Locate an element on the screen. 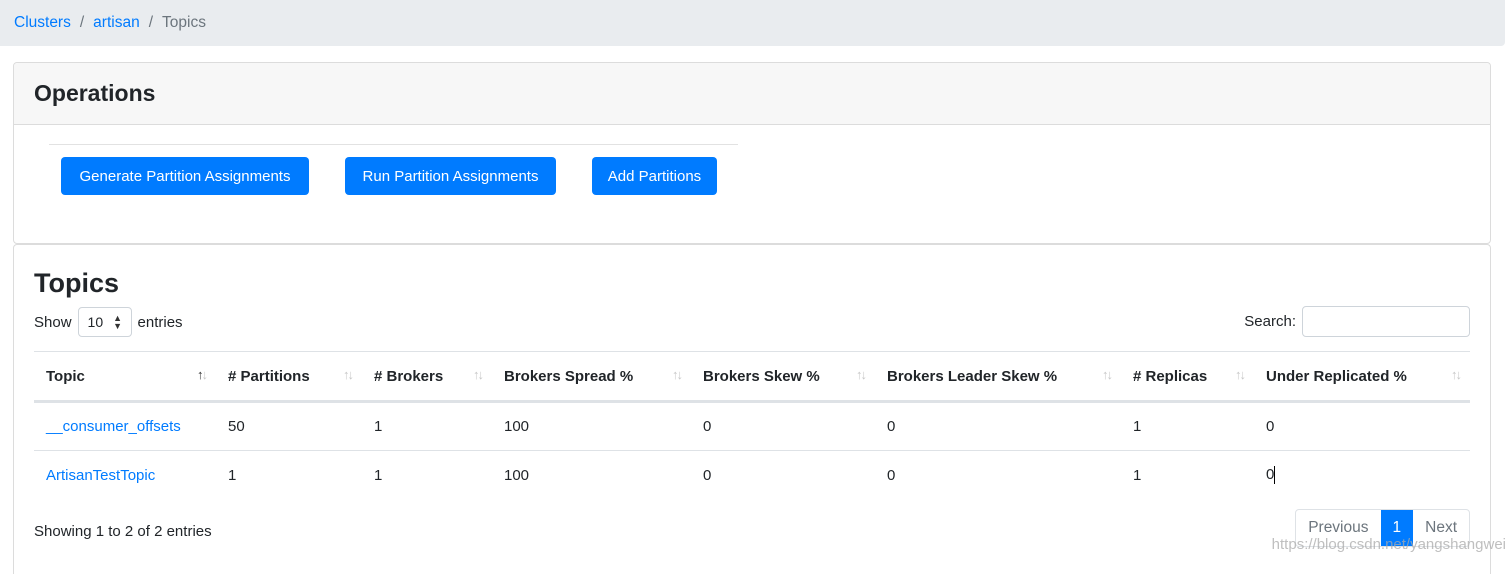 The height and width of the screenshot is (574, 1510). column-header-brokers-leader-skew: Brokers Leader Skew % ↑↓ is located at coordinates (998, 377).